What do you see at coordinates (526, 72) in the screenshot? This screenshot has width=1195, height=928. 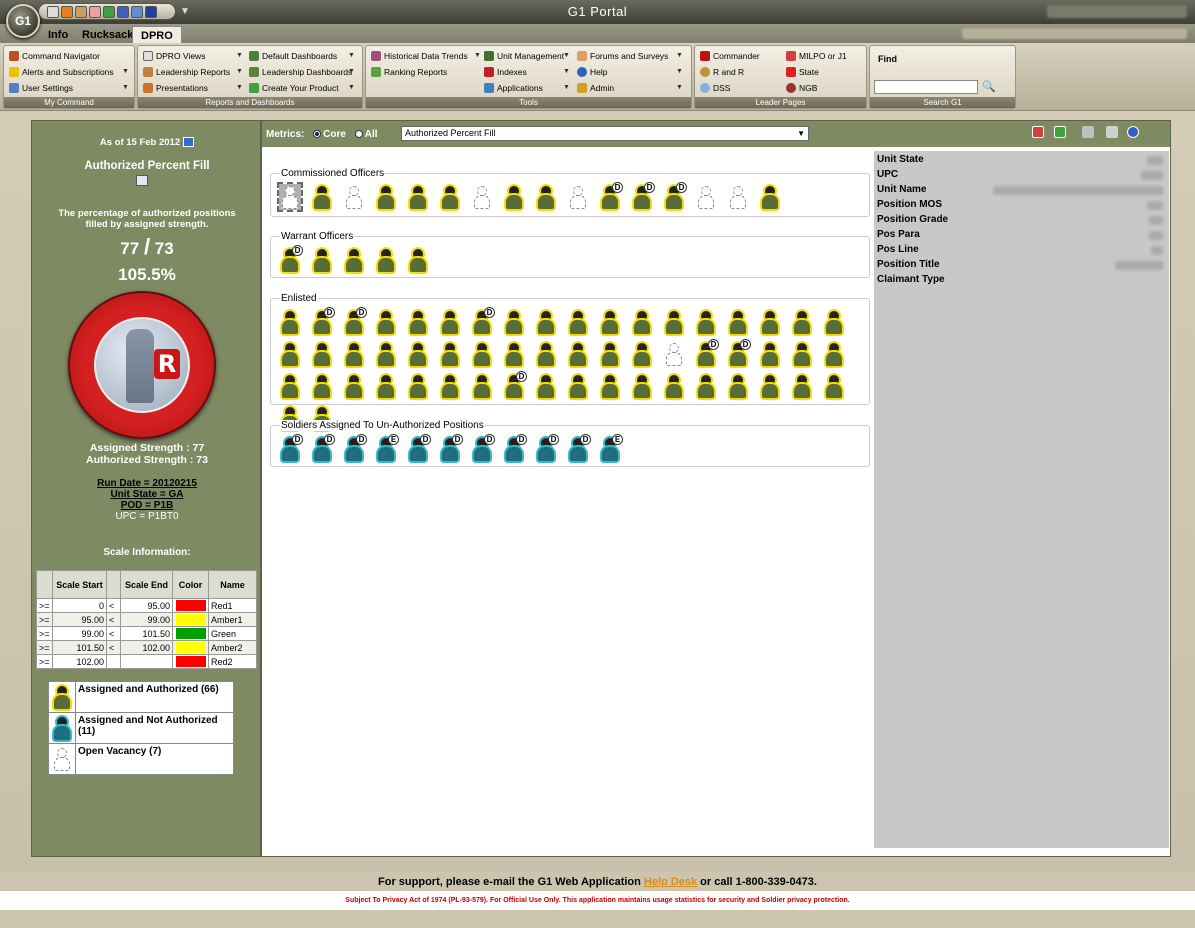 I see `menu-indexes: Indexes ▼` at bounding box center [526, 72].